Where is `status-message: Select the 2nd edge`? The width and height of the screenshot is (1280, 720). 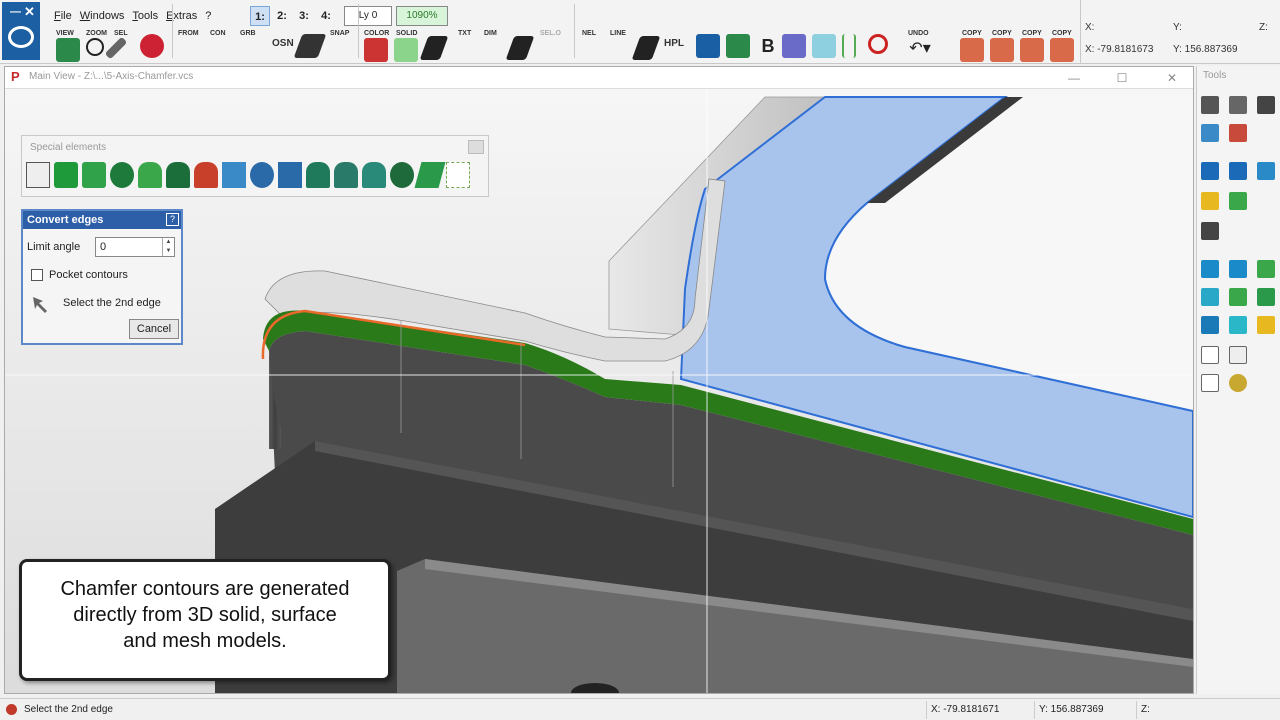 status-message: Select the 2nd edge is located at coordinates (68, 709).